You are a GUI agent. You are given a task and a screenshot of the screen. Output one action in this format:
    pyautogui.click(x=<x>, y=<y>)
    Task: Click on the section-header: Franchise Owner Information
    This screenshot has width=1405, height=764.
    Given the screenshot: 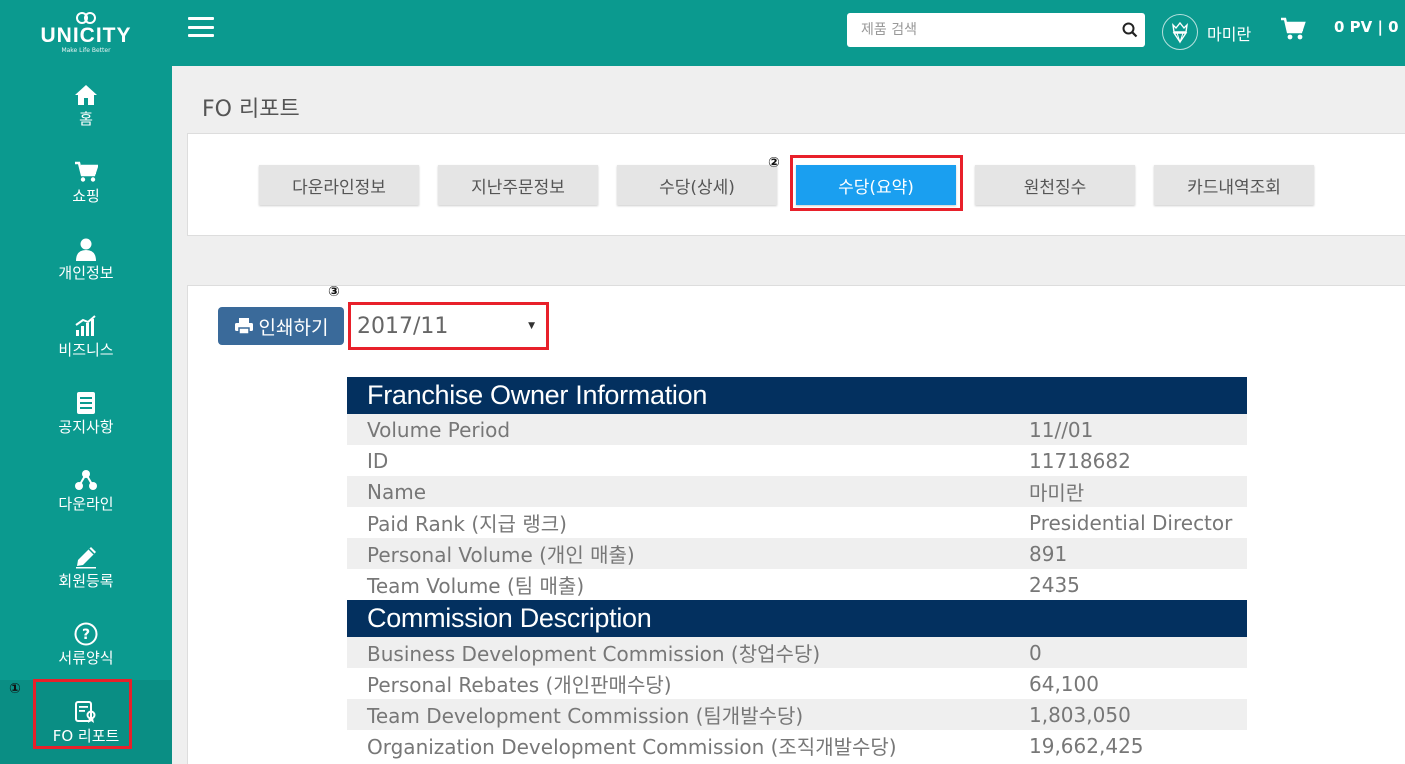 What is the action you would take?
    pyautogui.click(x=797, y=395)
    